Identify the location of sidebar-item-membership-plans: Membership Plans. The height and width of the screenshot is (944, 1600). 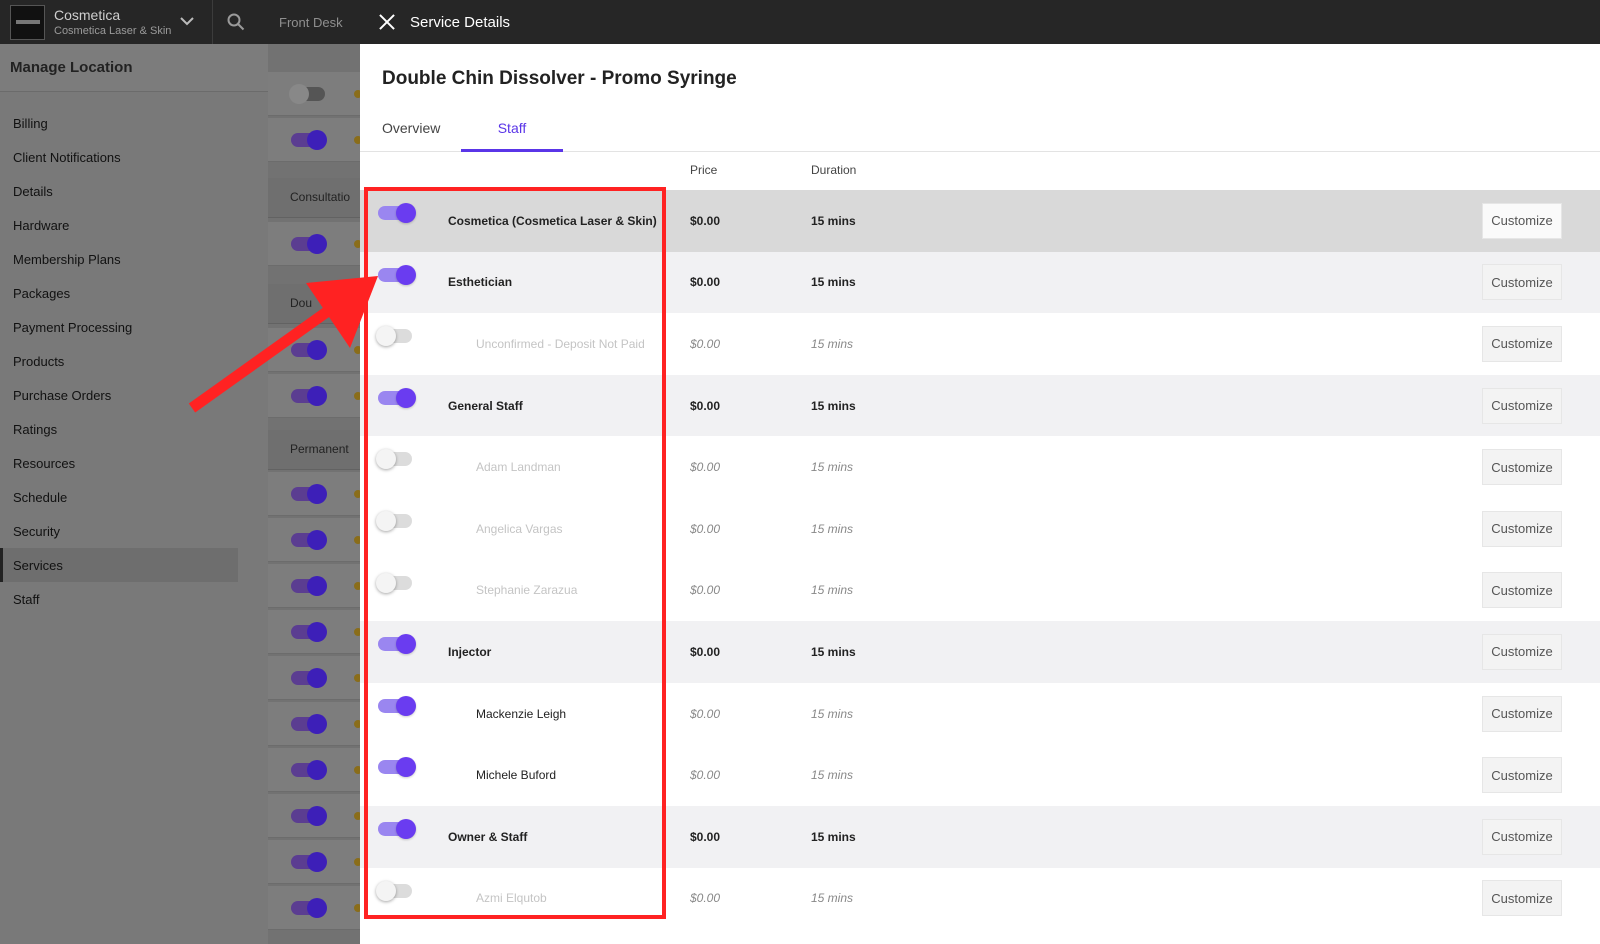
(119, 259).